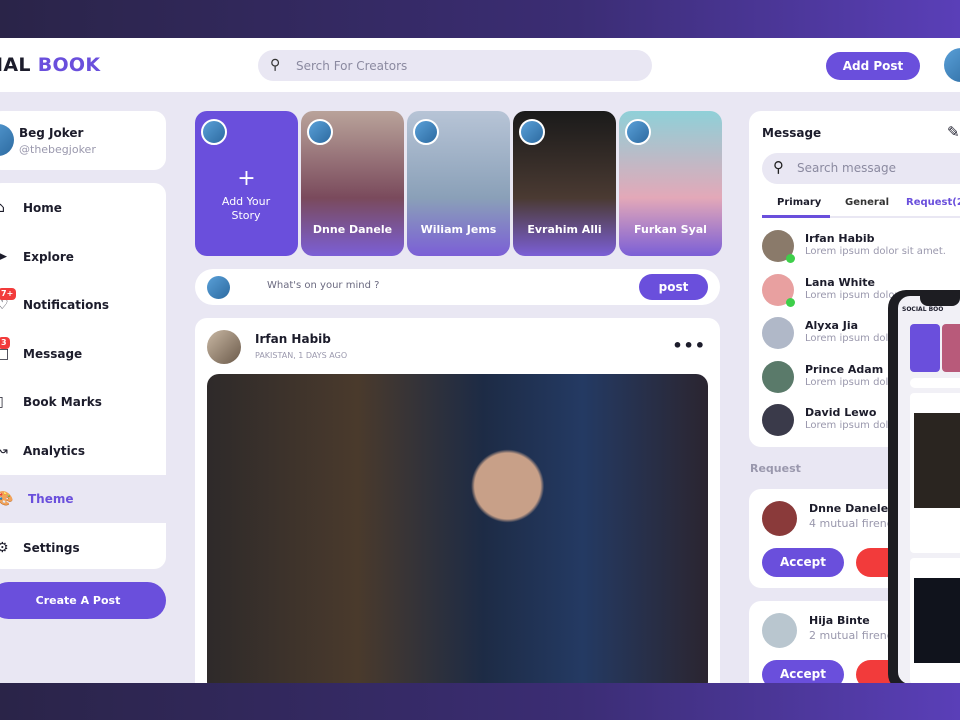  What do you see at coordinates (2, 402) in the screenshot?
I see `bookmark-icon: ▯` at bounding box center [2, 402].